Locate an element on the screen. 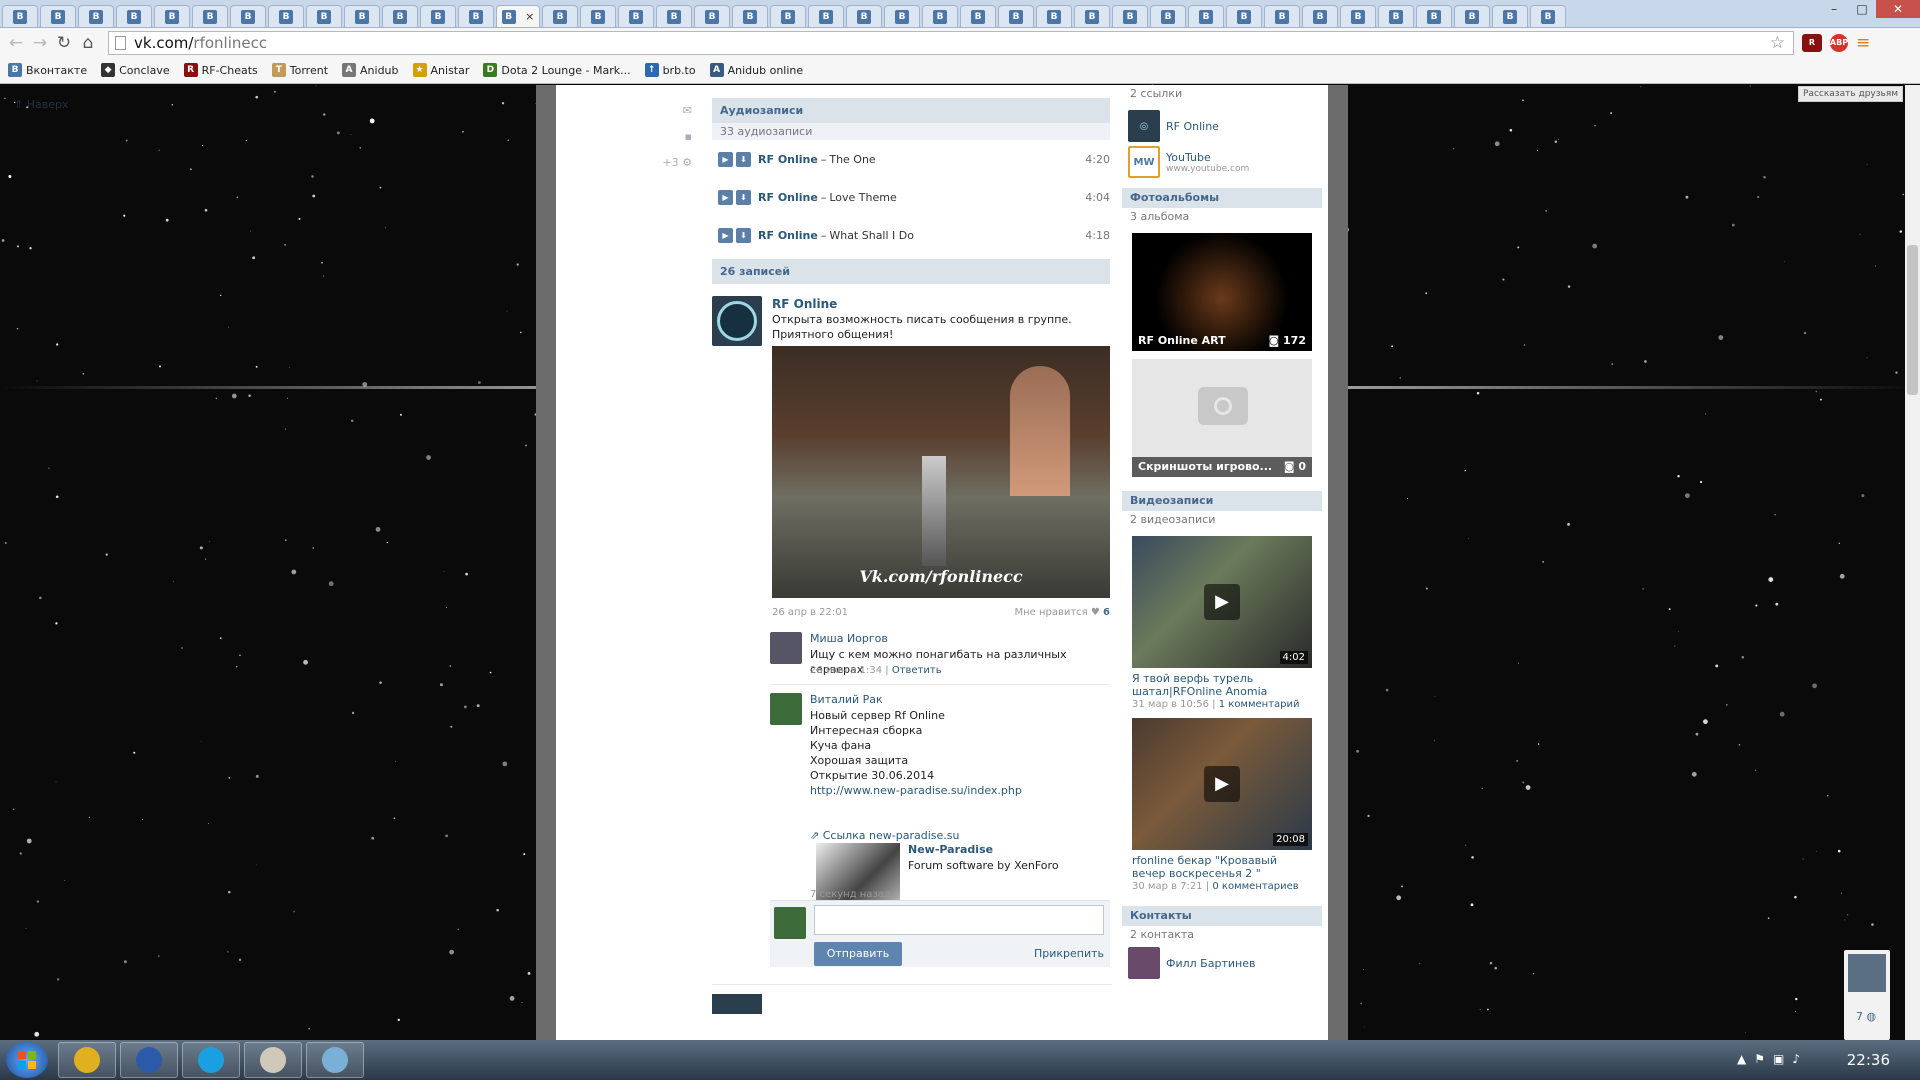  comment-icon: ▪ is located at coordinates (667, 137).